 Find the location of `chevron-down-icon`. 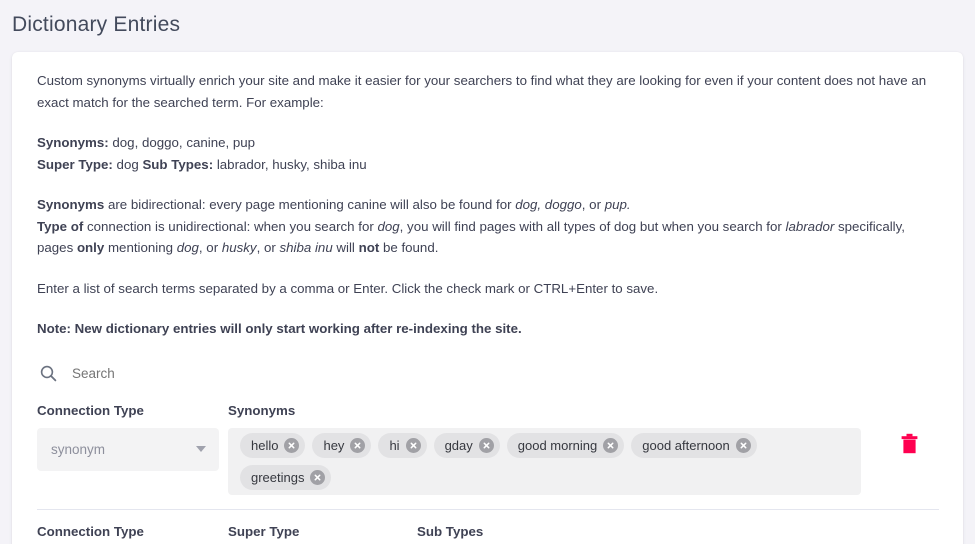

chevron-down-icon is located at coordinates (201, 449).